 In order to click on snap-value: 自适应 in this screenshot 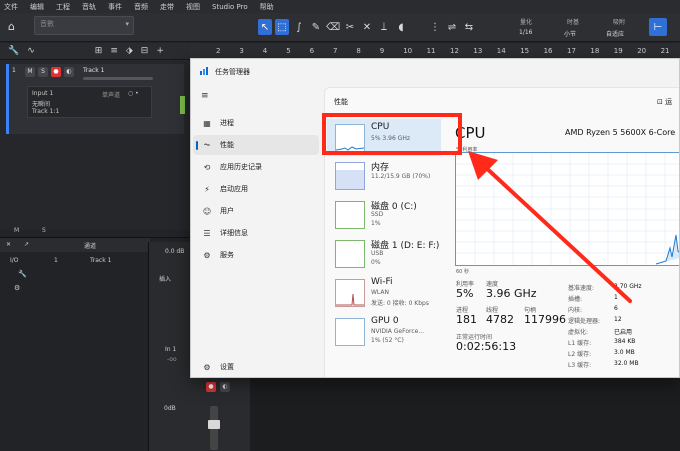, I will do `click(615, 33)`.